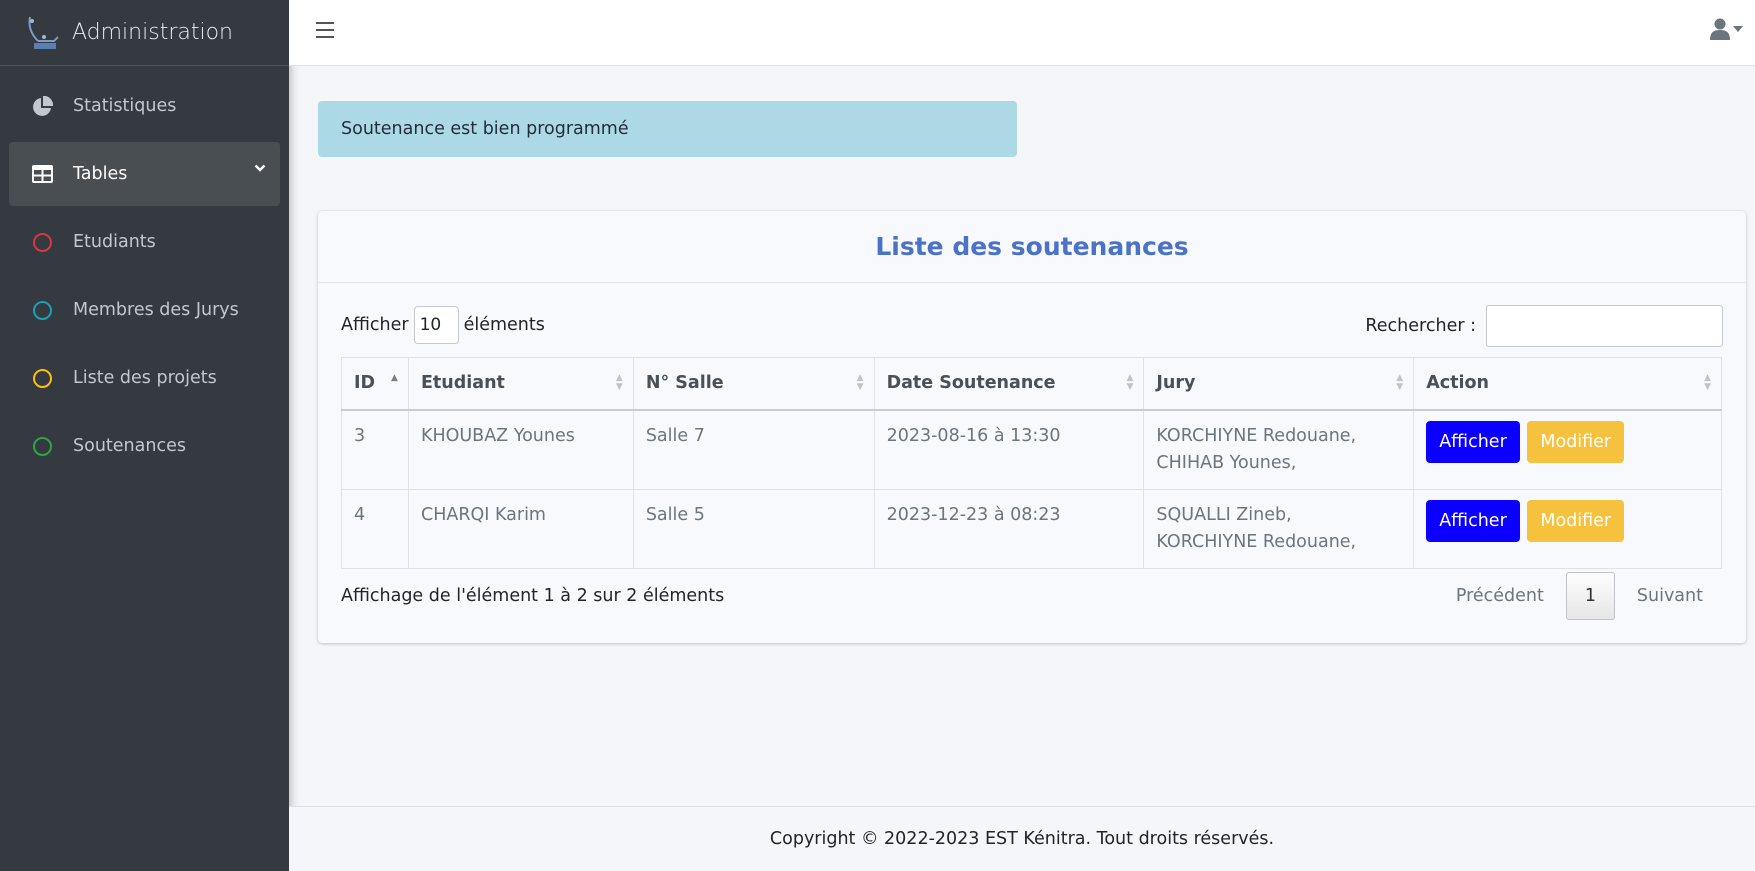  Describe the element at coordinates (520, 528) in the screenshot. I see `cell-etudiant: CHARQI Karim` at that location.